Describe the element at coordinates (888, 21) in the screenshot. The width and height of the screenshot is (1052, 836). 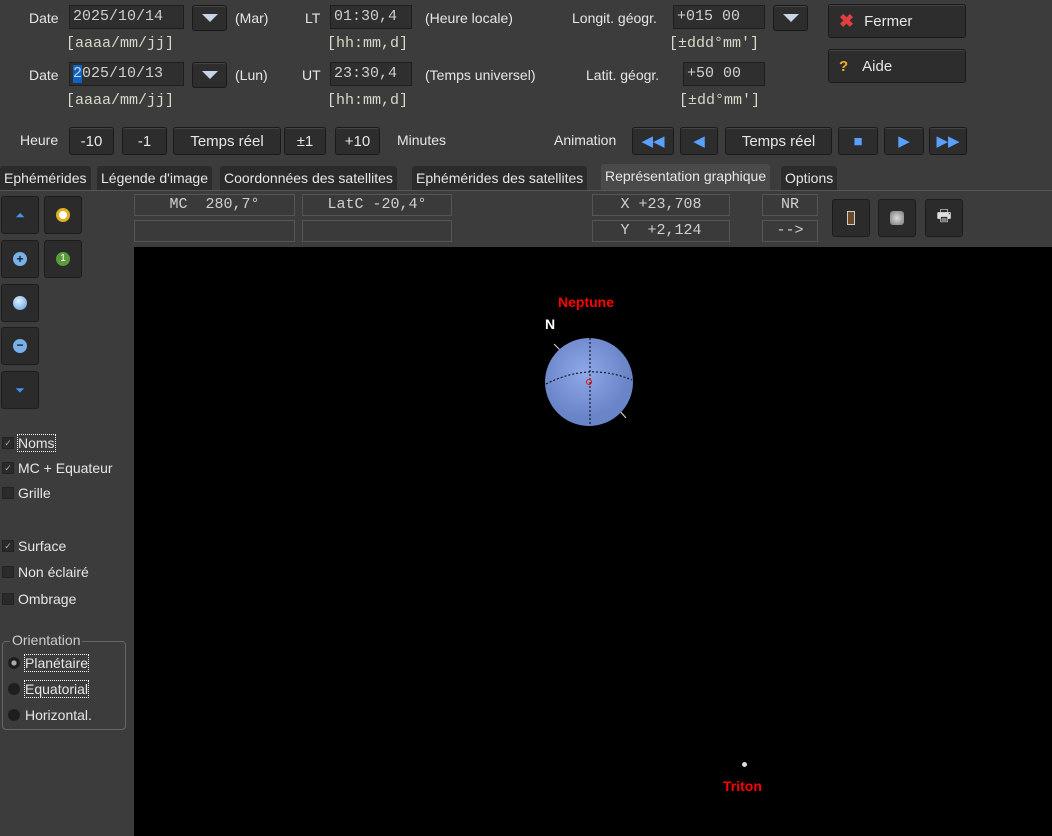
I see `close-label: Fermer` at that location.